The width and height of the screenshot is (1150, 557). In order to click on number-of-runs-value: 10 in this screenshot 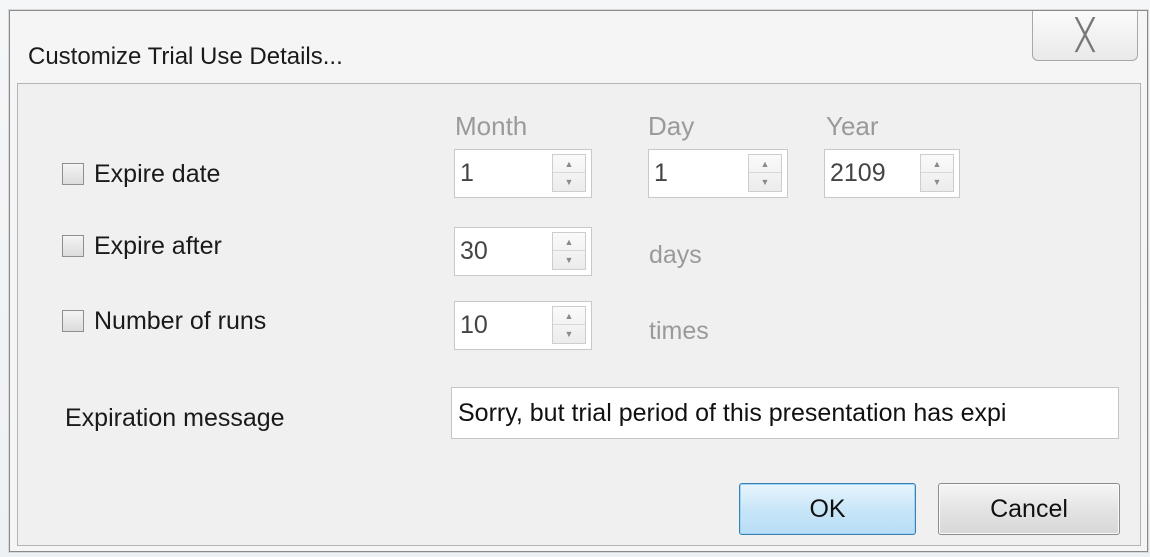, I will do `click(474, 325)`.